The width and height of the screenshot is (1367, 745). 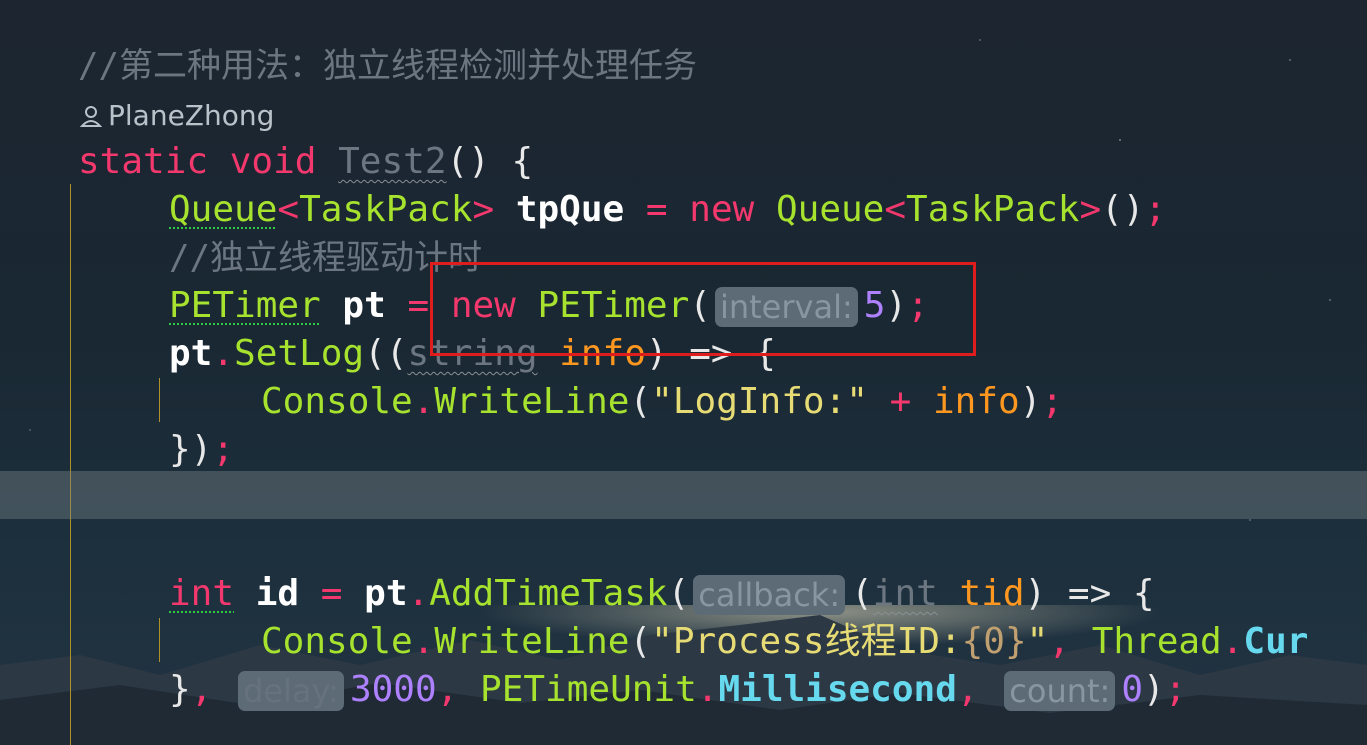 I want to click on param-ref: info, so click(x=976, y=401).